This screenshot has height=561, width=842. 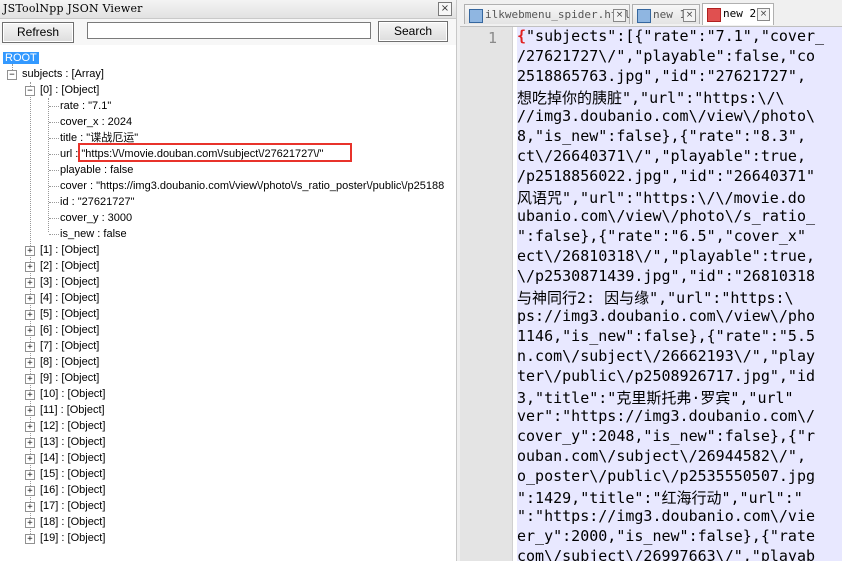 What do you see at coordinates (679, 157) in the screenshot?
I see `code-line: ct\/26640371\/","playable":true,` at bounding box center [679, 157].